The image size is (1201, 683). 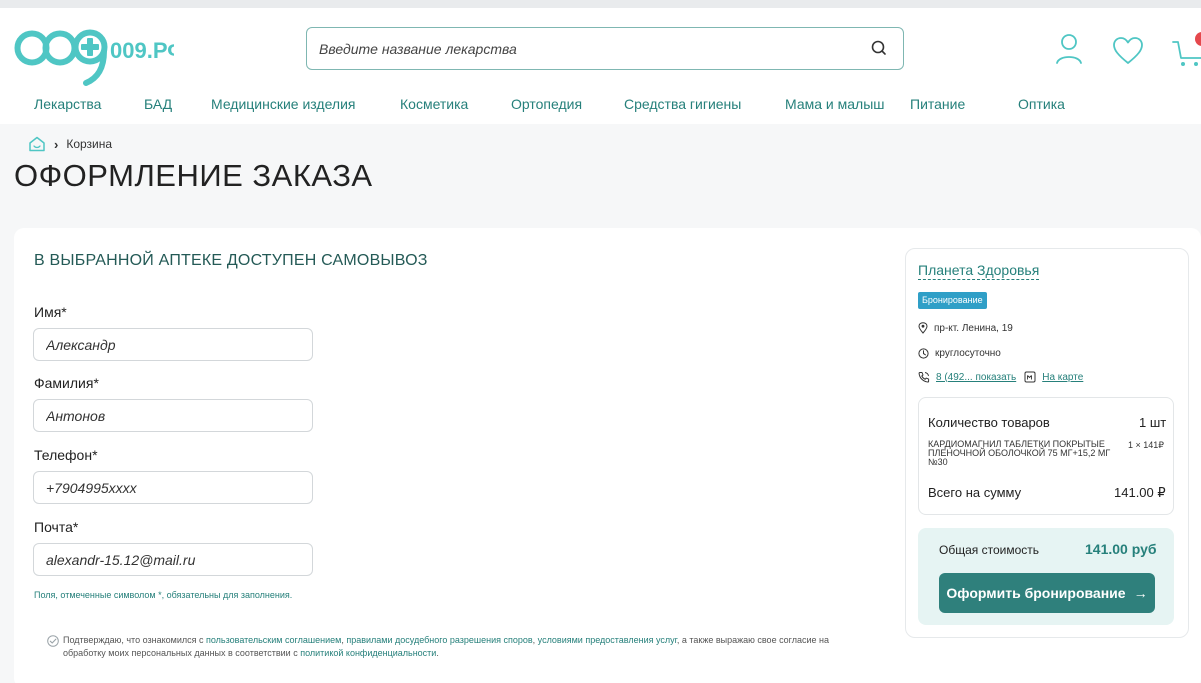 What do you see at coordinates (67, 104) in the screenshot?
I see `nav-item-medicines: Лекарства` at bounding box center [67, 104].